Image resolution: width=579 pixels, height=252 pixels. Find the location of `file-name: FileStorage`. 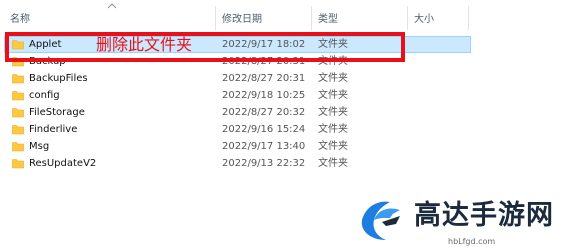

file-name: FileStorage is located at coordinates (57, 112).